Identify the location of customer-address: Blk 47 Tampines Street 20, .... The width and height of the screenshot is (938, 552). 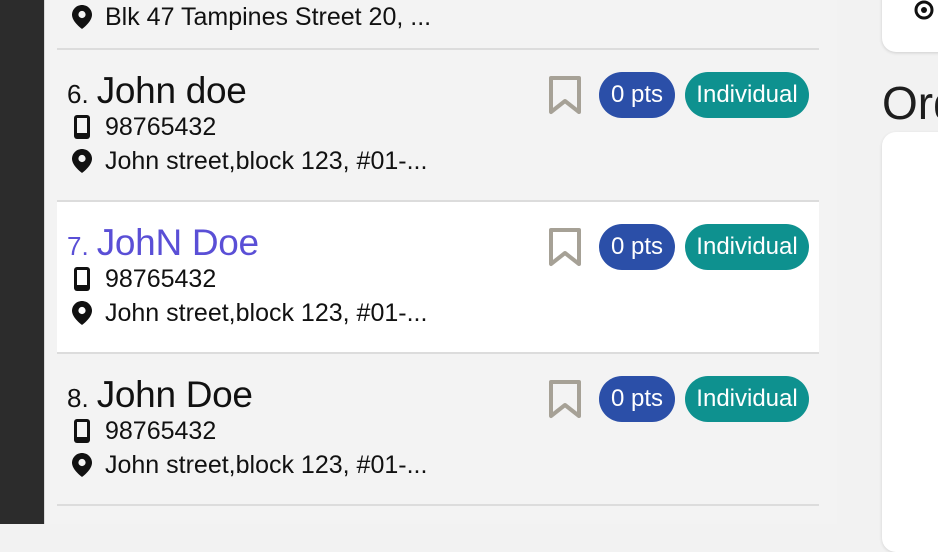
(250, 17).